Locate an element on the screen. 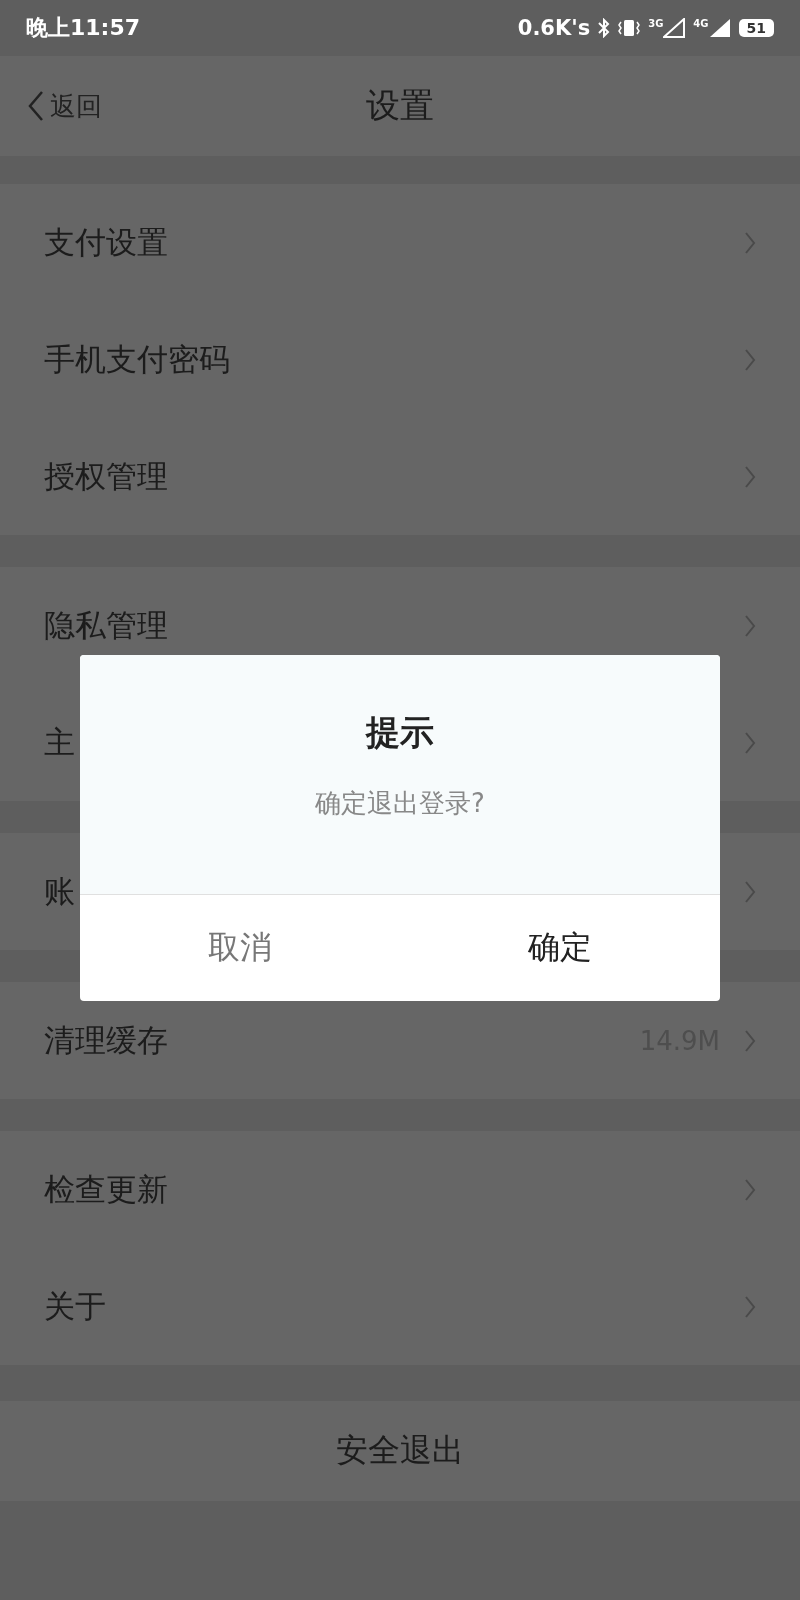 The image size is (800, 1600). status-time: 晚上11:57 is located at coordinates (83, 28).